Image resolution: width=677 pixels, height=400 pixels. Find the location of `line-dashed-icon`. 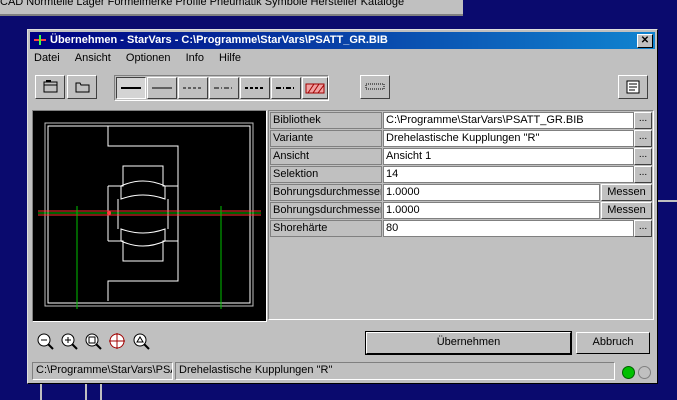

line-dashed-icon is located at coordinates (193, 88).